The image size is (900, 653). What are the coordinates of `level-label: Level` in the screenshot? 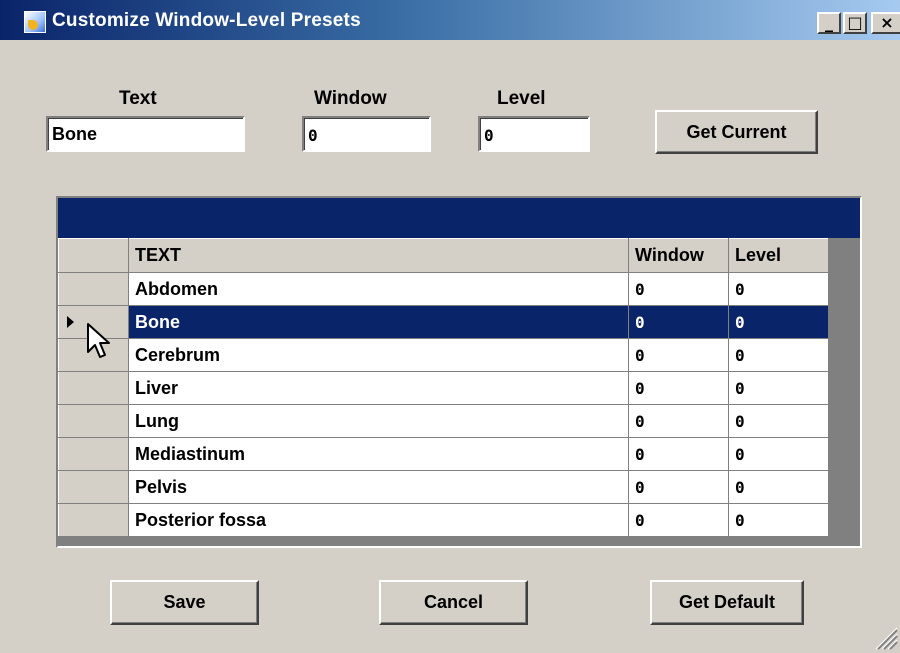 It's located at (521, 98).